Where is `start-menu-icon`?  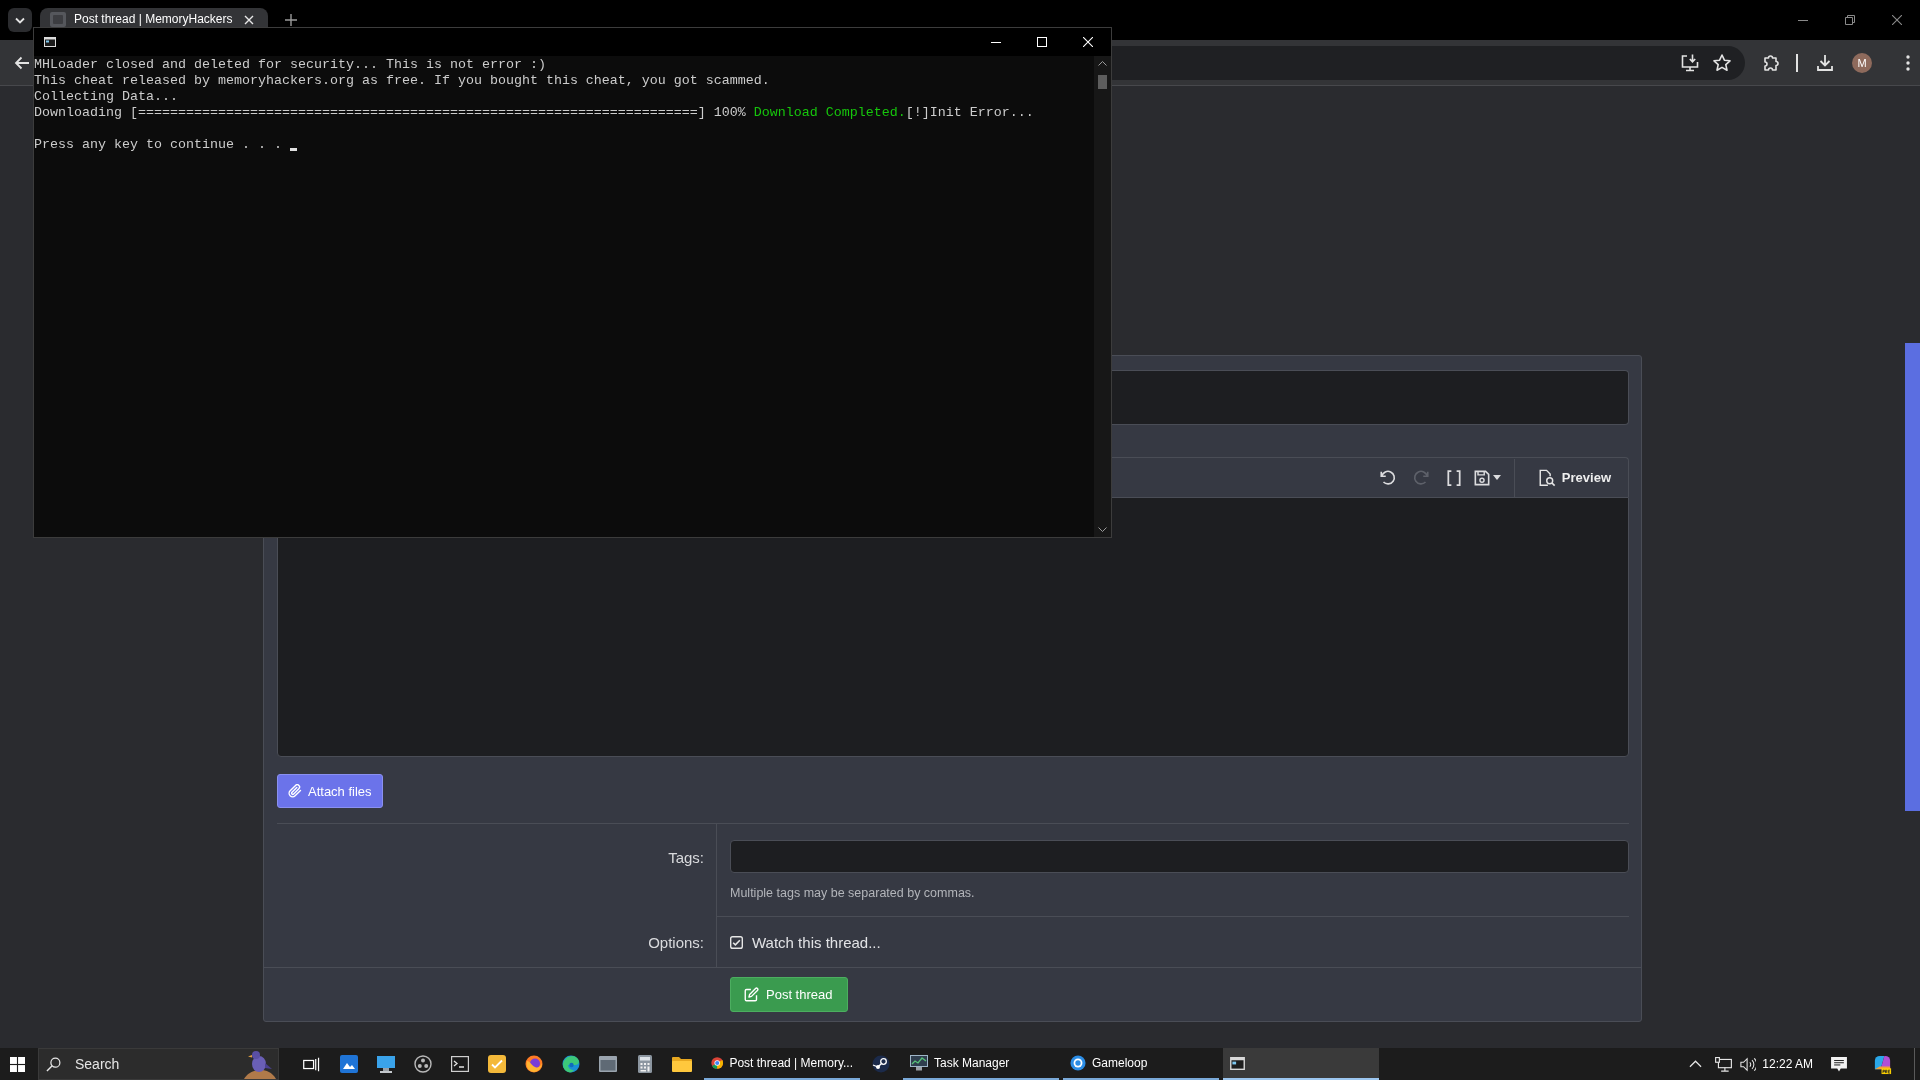 start-menu-icon is located at coordinates (17, 1064).